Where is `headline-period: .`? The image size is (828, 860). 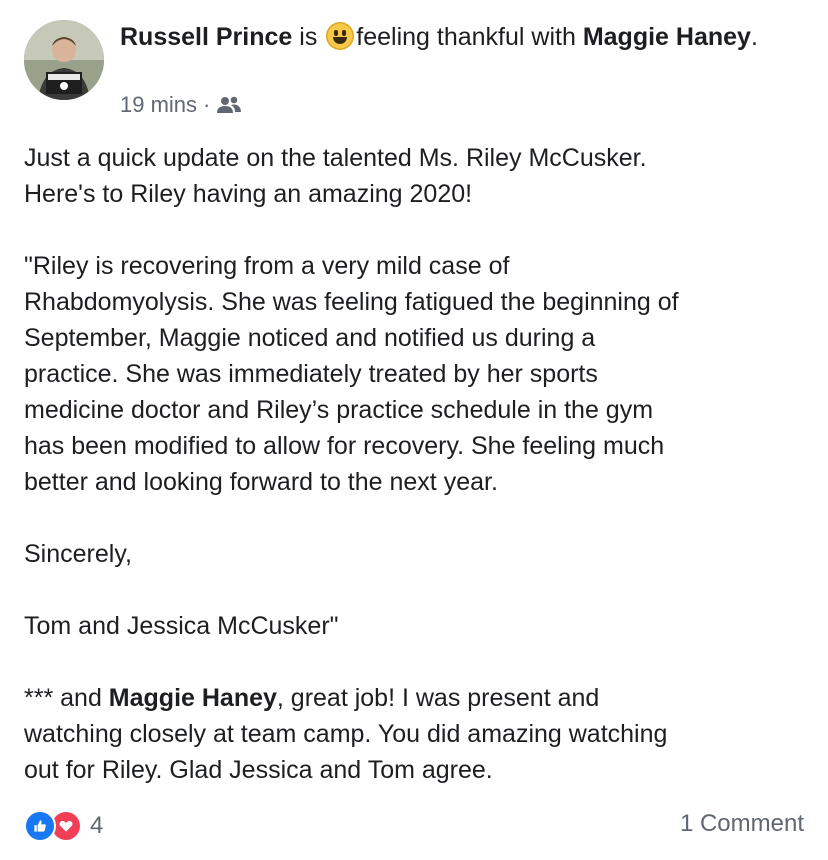 headline-period: . is located at coordinates (754, 37).